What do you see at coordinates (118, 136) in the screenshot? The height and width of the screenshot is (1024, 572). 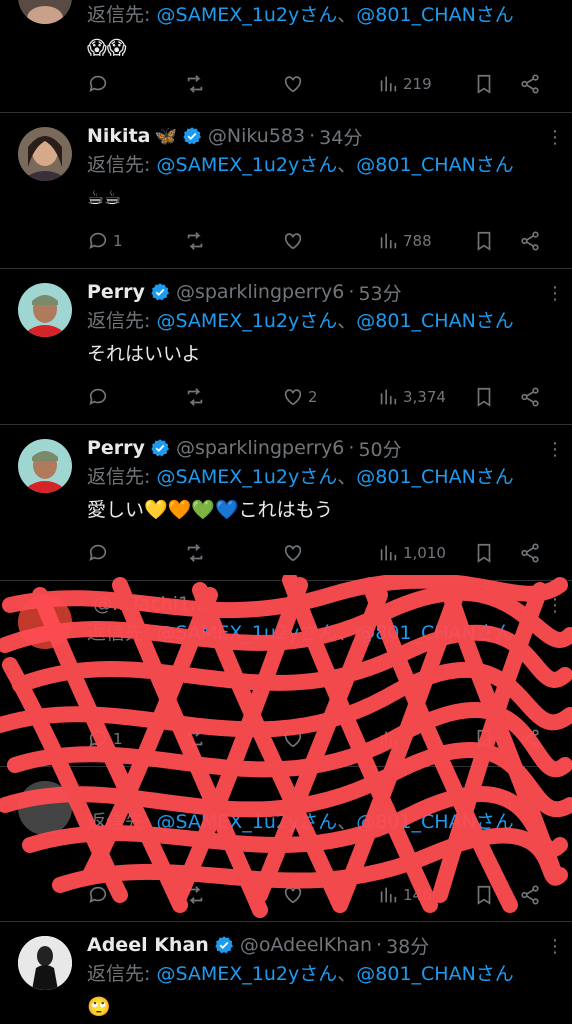 I see `display-name: Nikita` at bounding box center [118, 136].